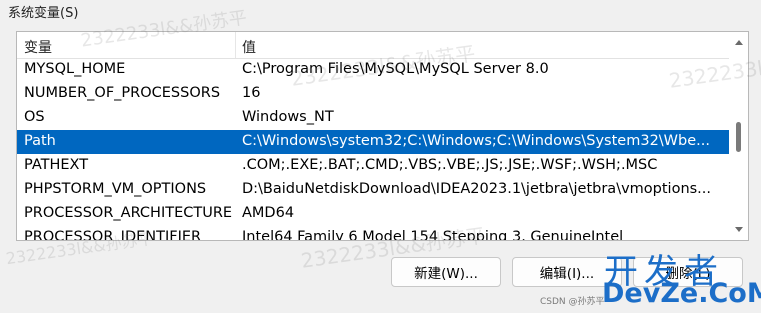 This screenshot has width=761, height=313. Describe the element at coordinates (38, 47) in the screenshot. I see `column-header-variable: 变量` at that location.